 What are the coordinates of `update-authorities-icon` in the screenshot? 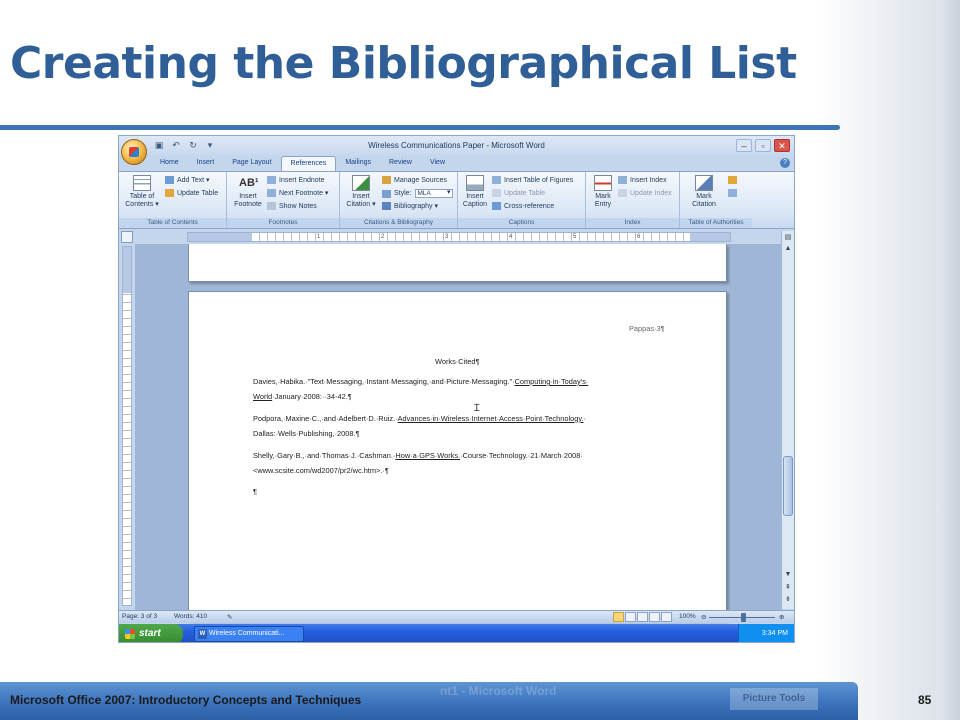 It's located at (732, 193).